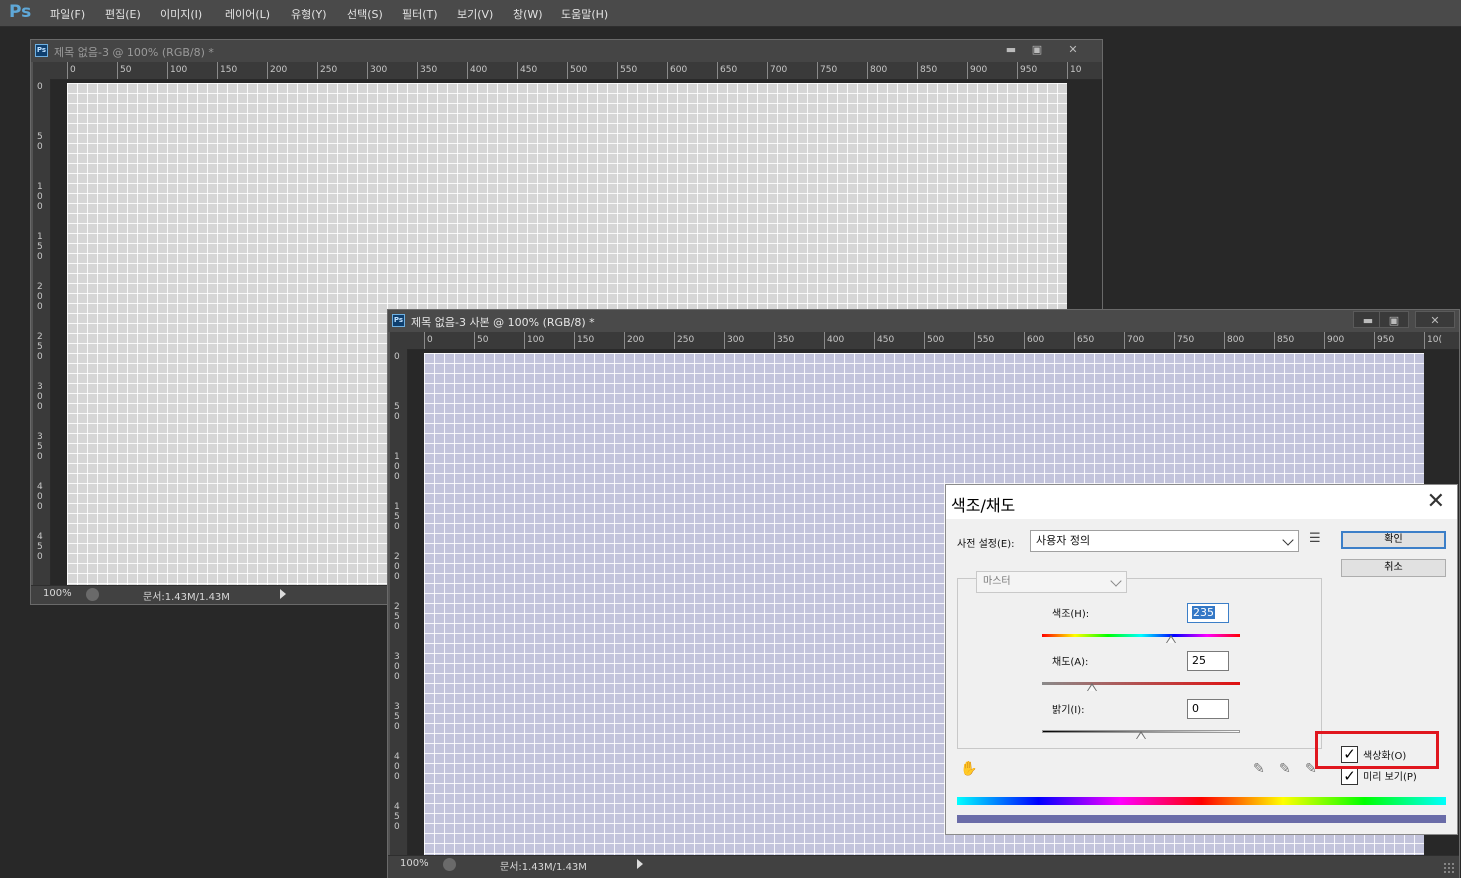 This screenshot has width=1461, height=878. Describe the element at coordinates (566, 51) in the screenshot. I see `document-titlebar: Ps 제목 없음-3 @ 100% (RGB/8) * ▬ ▣ ✕` at that location.